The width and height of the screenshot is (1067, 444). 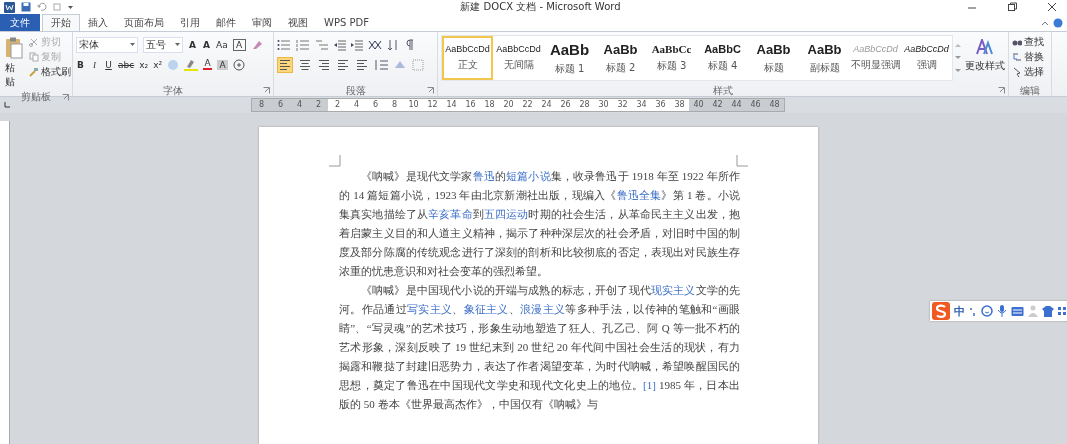 What do you see at coordinates (649, 385) in the screenshot?
I see `hyperlink: [1]` at bounding box center [649, 385].